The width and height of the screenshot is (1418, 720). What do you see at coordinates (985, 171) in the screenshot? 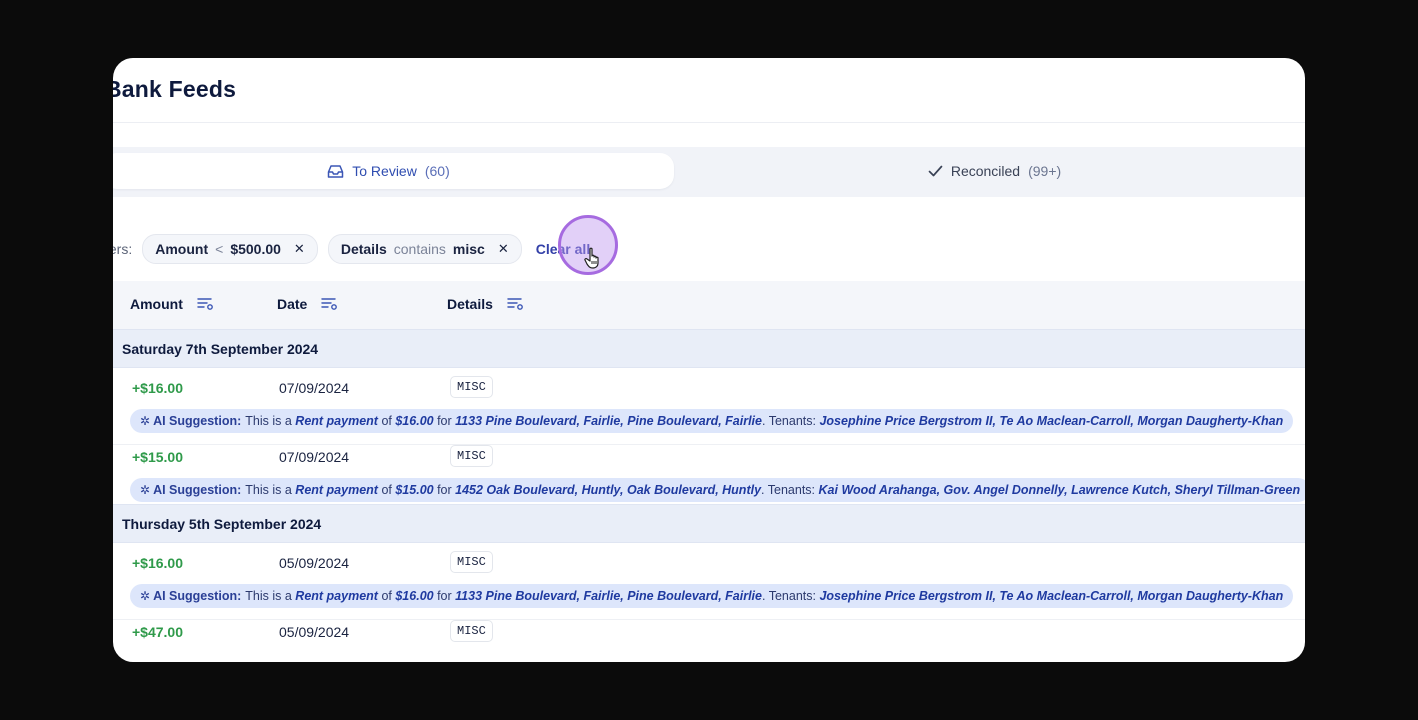
I see `tab-label: Reconciled` at bounding box center [985, 171].